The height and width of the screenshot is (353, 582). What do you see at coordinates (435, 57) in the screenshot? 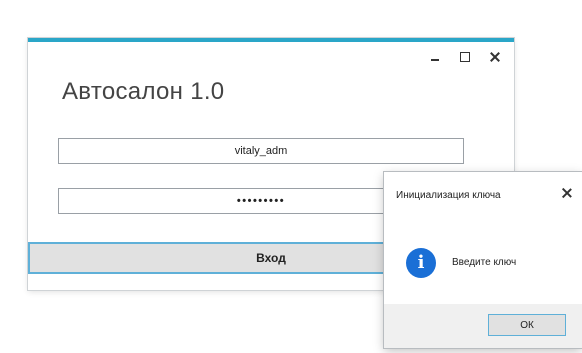
I see `minimize-icon` at bounding box center [435, 57].